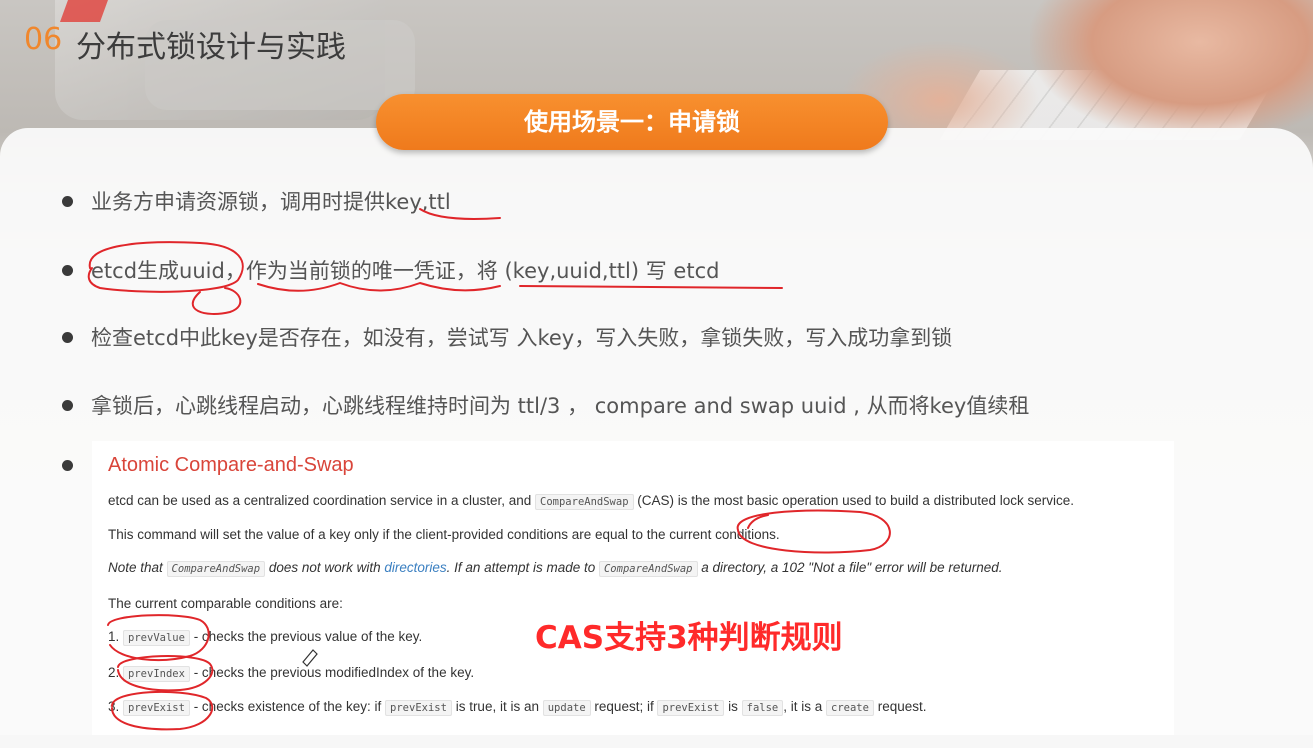 The height and width of the screenshot is (748, 1313). I want to click on doc-text: . If an attempt is made to, so click(522, 567).